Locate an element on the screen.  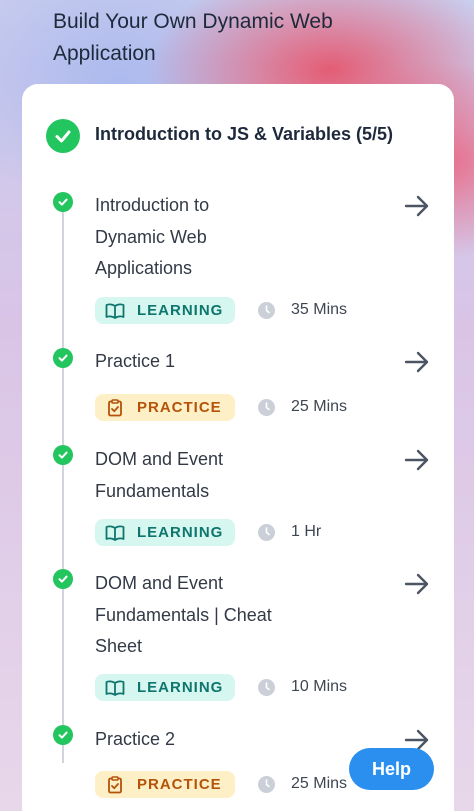
help-button: Help is located at coordinates (391, 769).